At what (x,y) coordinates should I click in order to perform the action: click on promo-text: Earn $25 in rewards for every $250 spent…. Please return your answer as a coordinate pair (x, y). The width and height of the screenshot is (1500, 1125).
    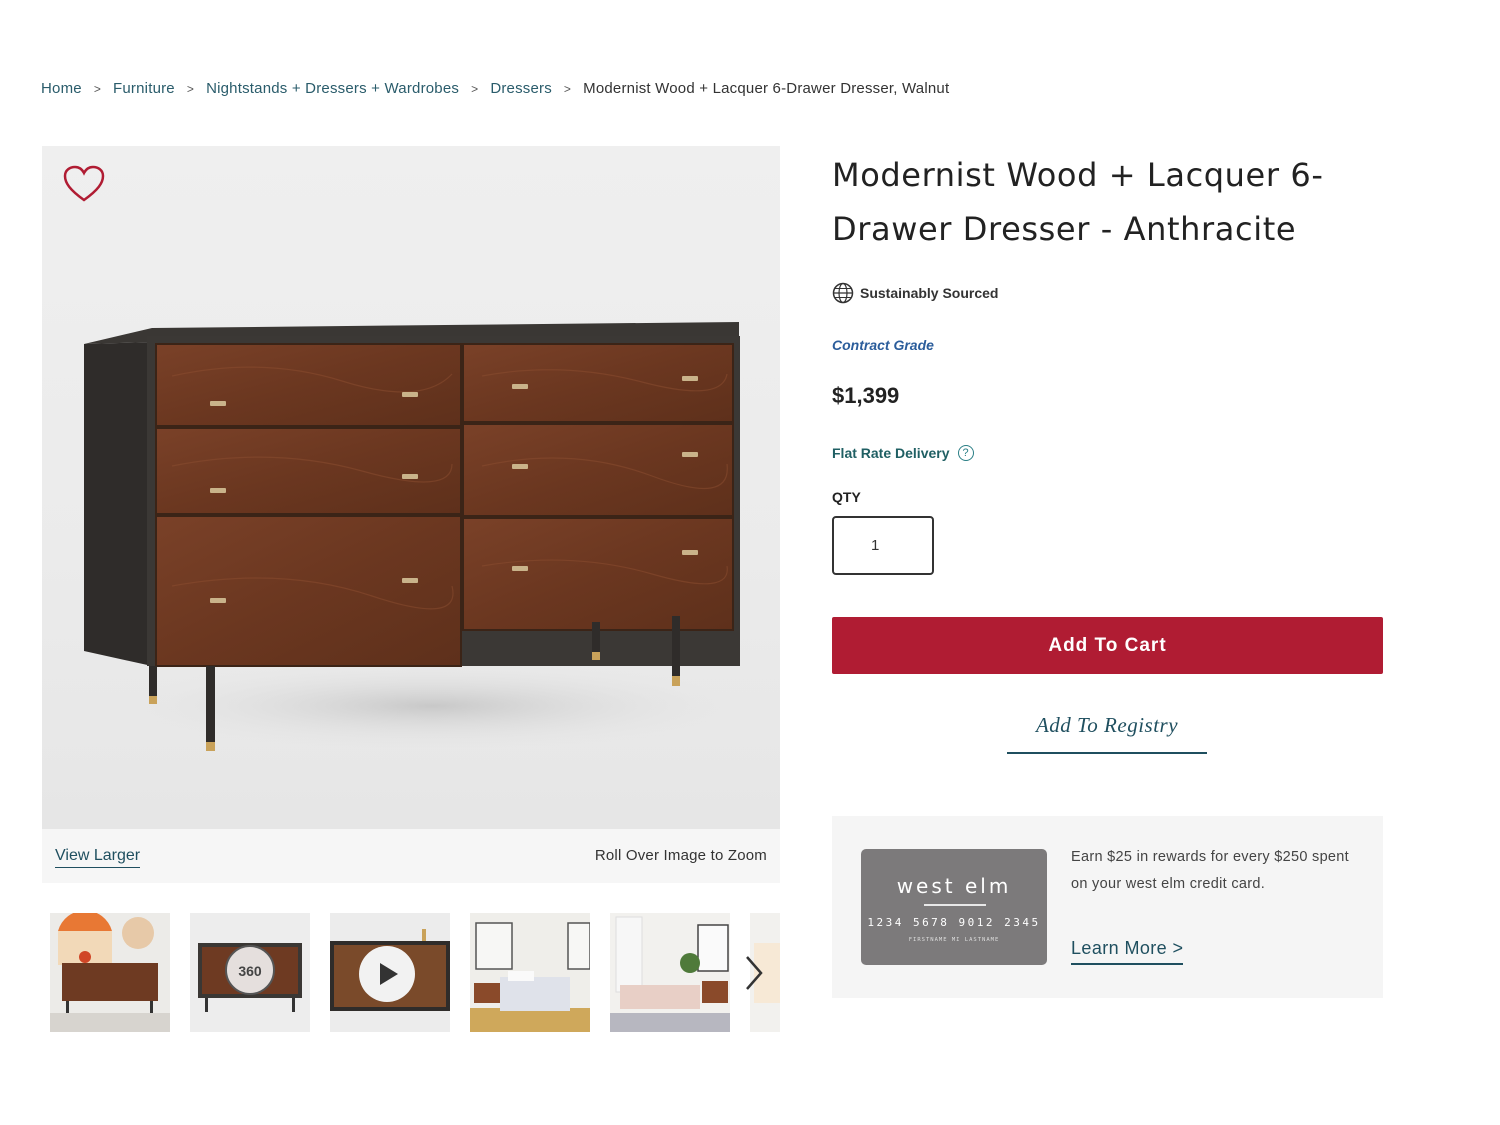
    Looking at the image, I should click on (1210, 870).